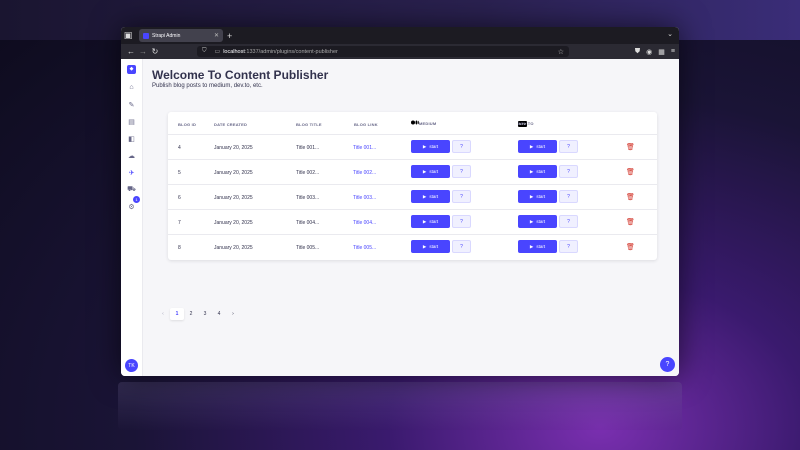 The width and height of the screenshot is (800, 450). Describe the element at coordinates (131, 172) in the screenshot. I see `content-publisher-plugin-icon: ✈` at that location.